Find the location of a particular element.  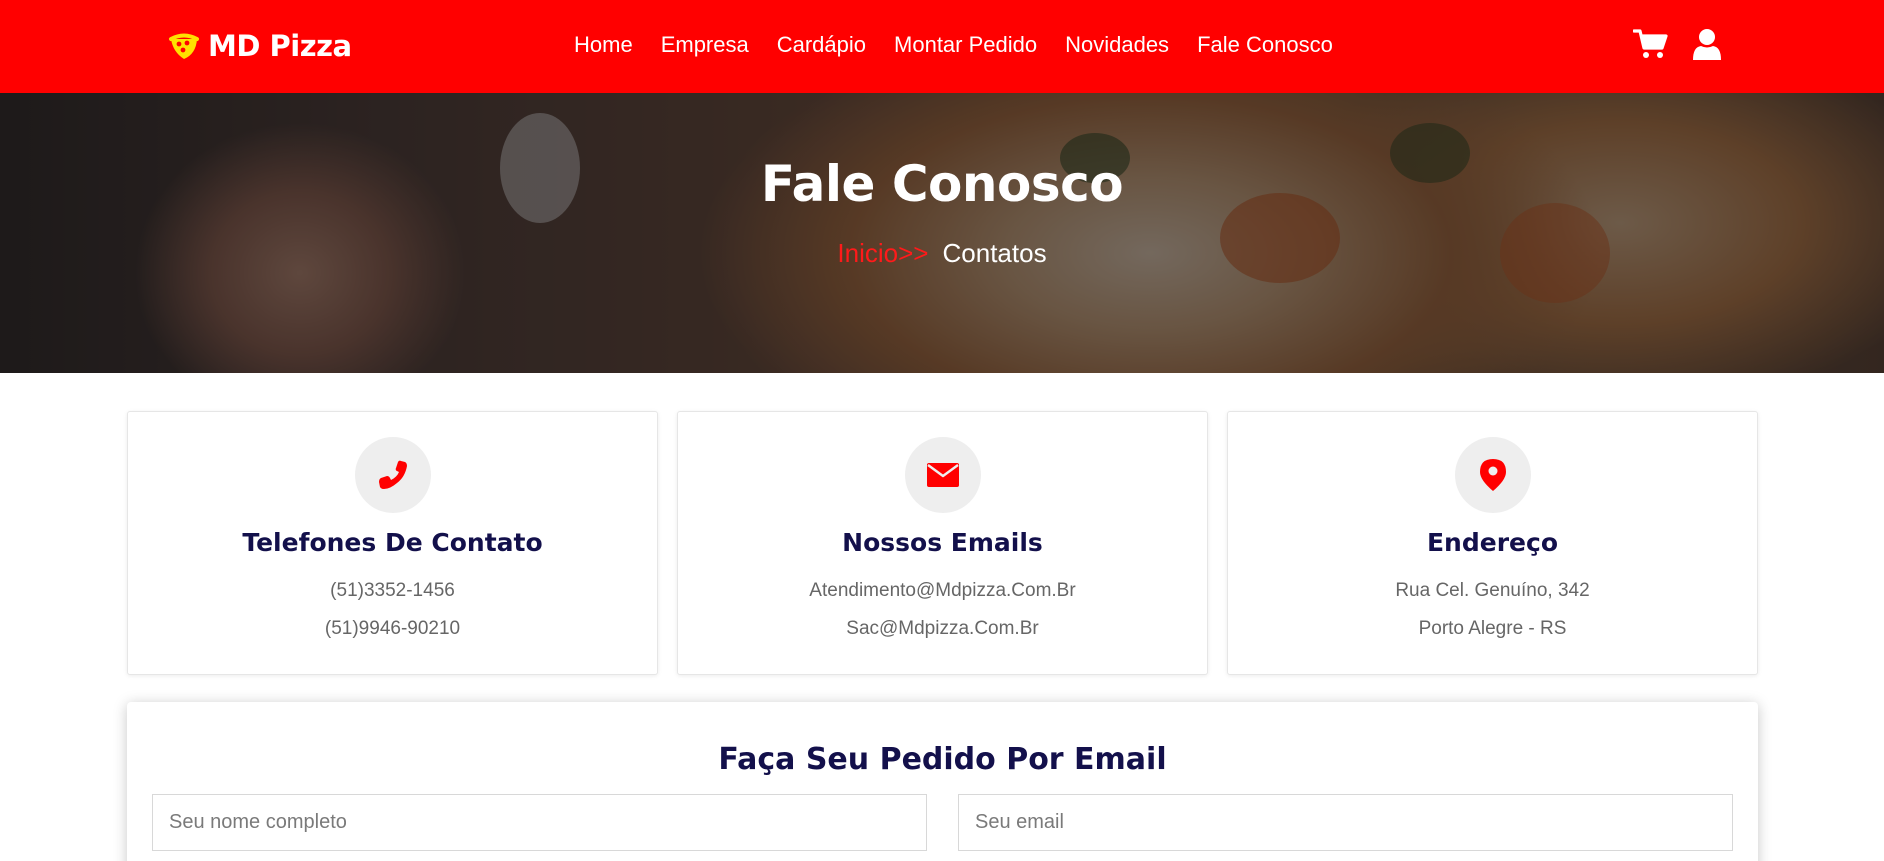

pizza-slice-icon is located at coordinates (184, 46).